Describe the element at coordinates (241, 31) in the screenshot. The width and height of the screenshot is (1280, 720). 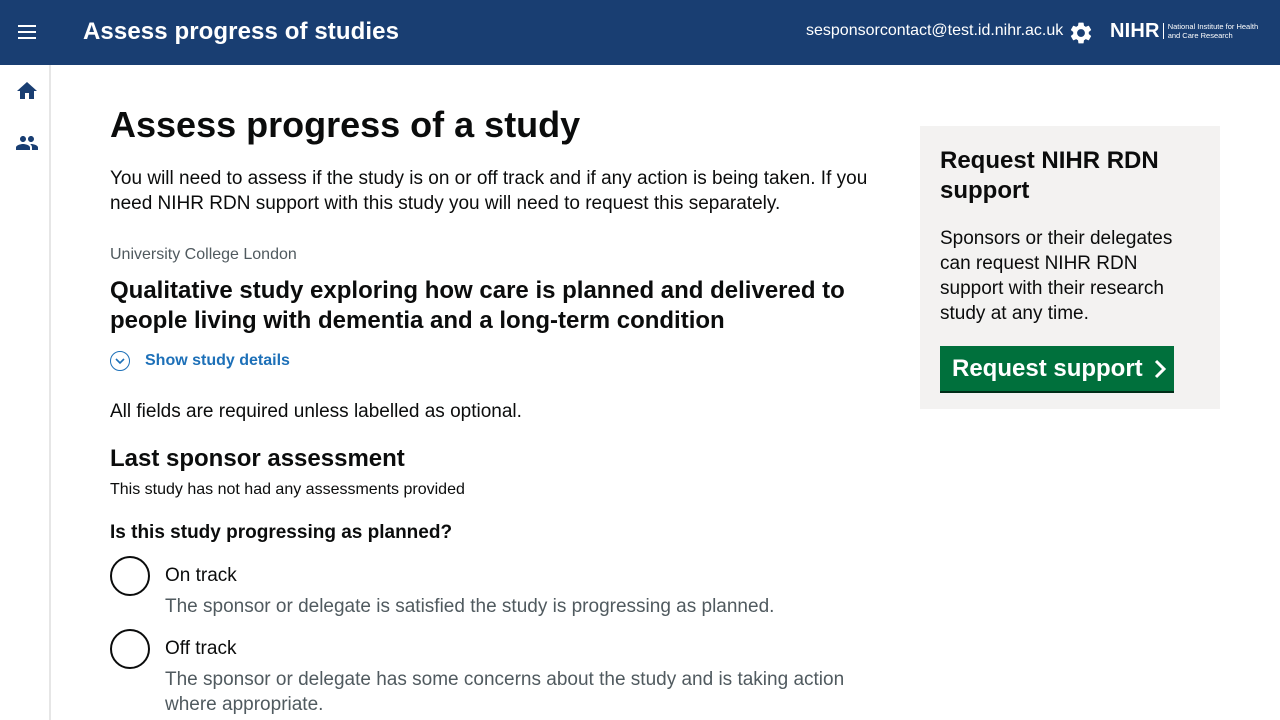
I see `app-title: Assess progress of studies` at that location.